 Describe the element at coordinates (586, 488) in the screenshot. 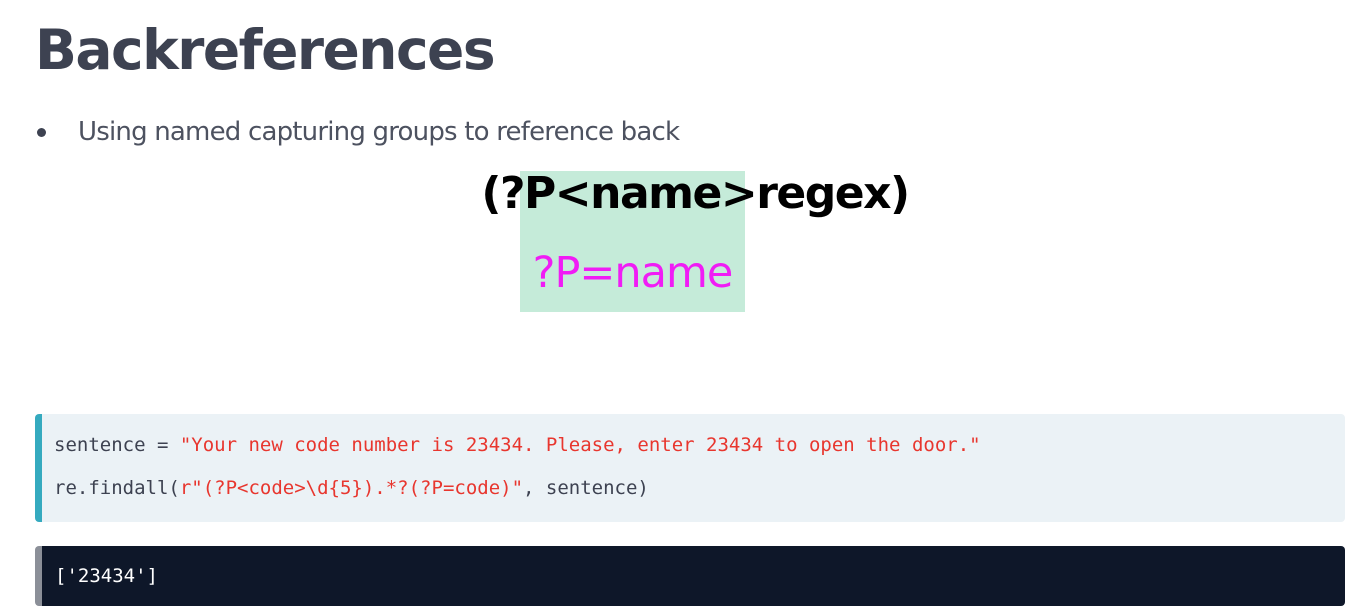

I see `code-text: , sentence)` at that location.